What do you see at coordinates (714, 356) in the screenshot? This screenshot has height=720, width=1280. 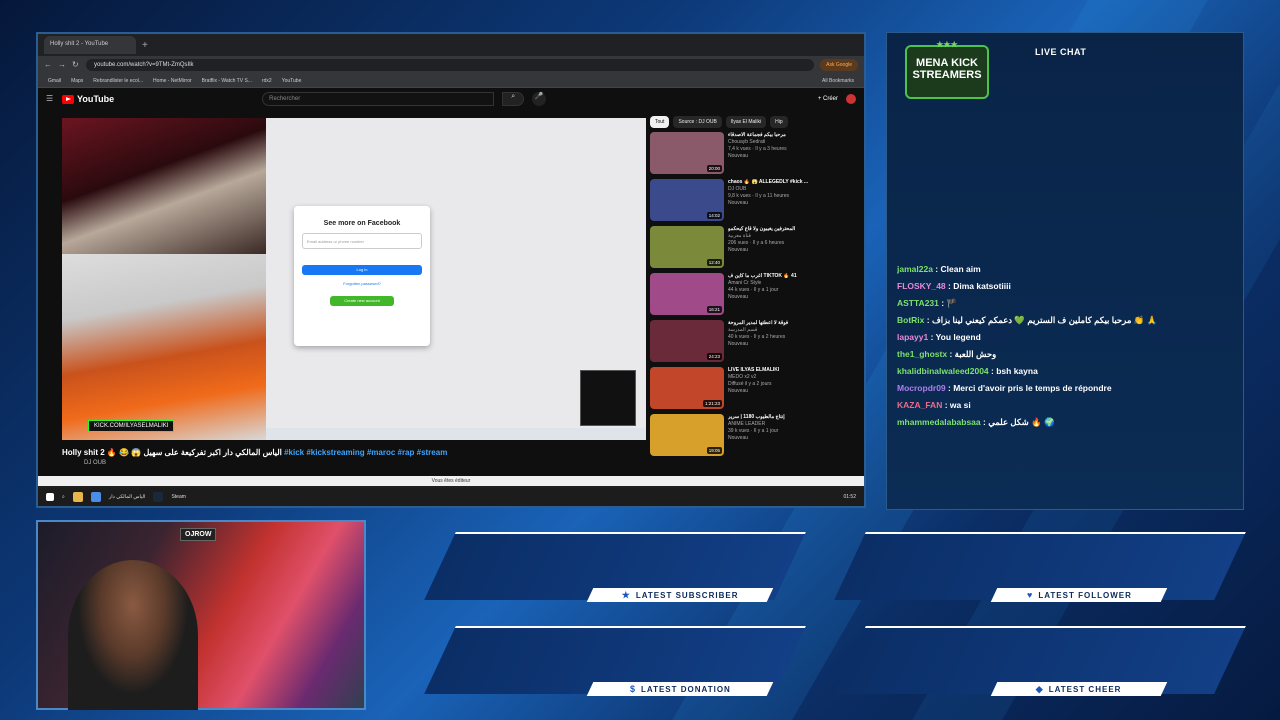 I see `video-duration: 24:23` at bounding box center [714, 356].